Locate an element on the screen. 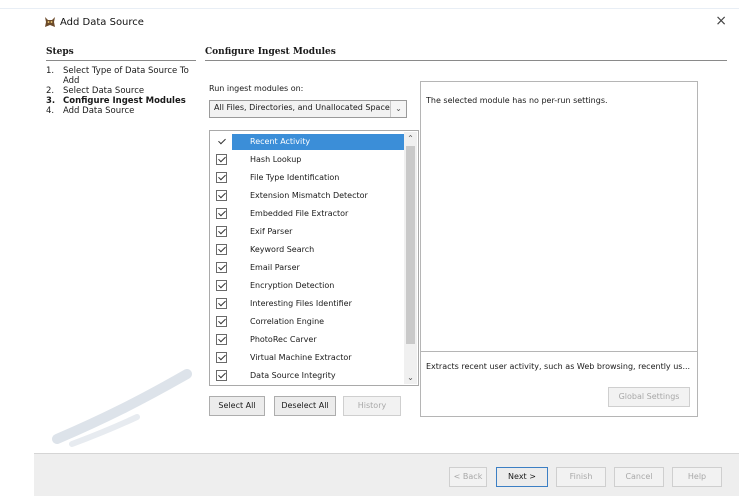 The width and height of the screenshot is (739, 496). module-row-highlight: Virtual Machine Extractor is located at coordinates (318, 358).